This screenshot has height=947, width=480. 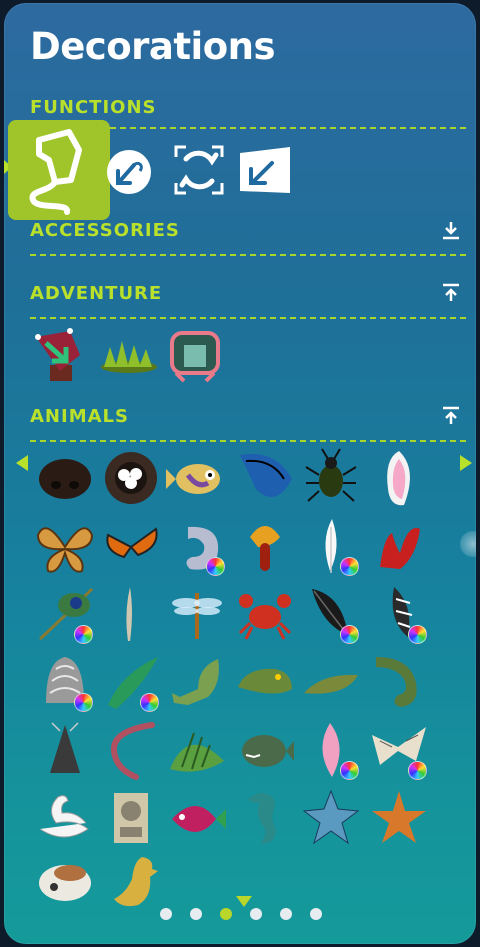 I want to click on animal-item-crab, so click(x=265, y=614).